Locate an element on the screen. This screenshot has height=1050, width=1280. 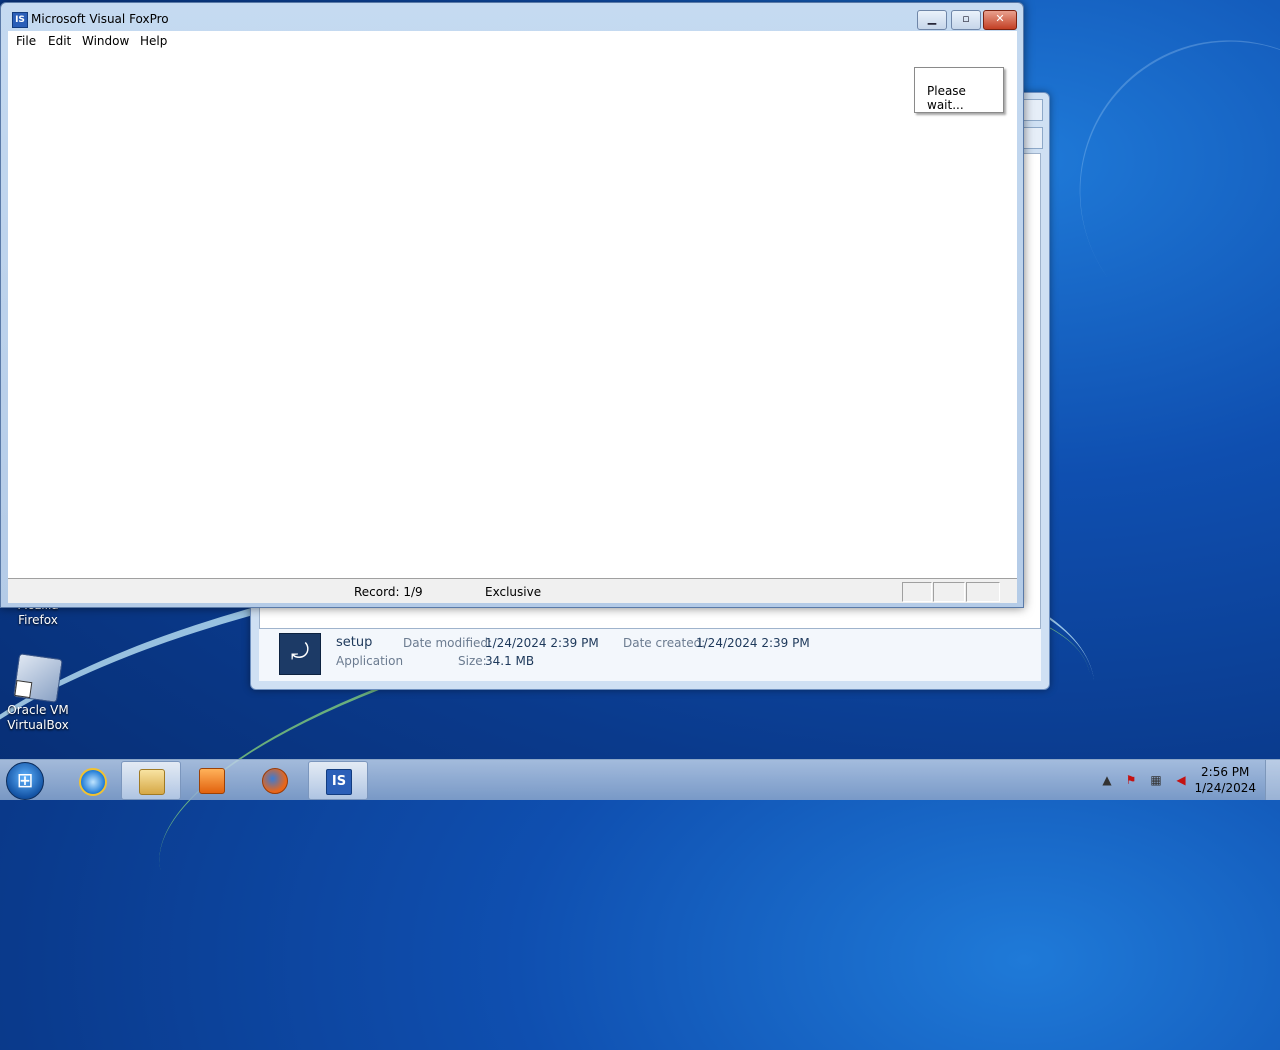
desktop-icon-label: Oracle VM VirtualBox is located at coordinates (38, 717).